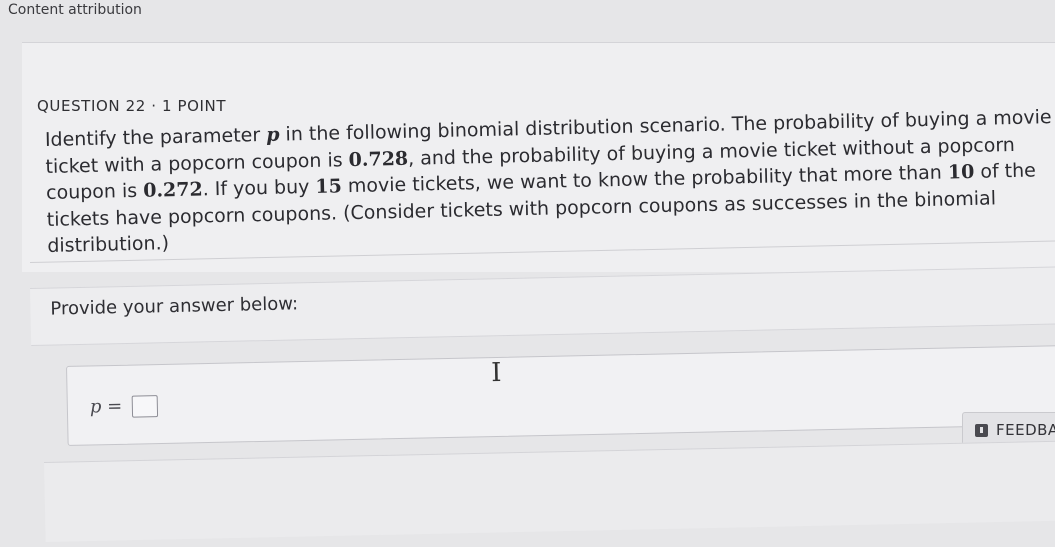 The width and height of the screenshot is (1055, 547). I want to click on success-threshold: 10, so click(961, 172).